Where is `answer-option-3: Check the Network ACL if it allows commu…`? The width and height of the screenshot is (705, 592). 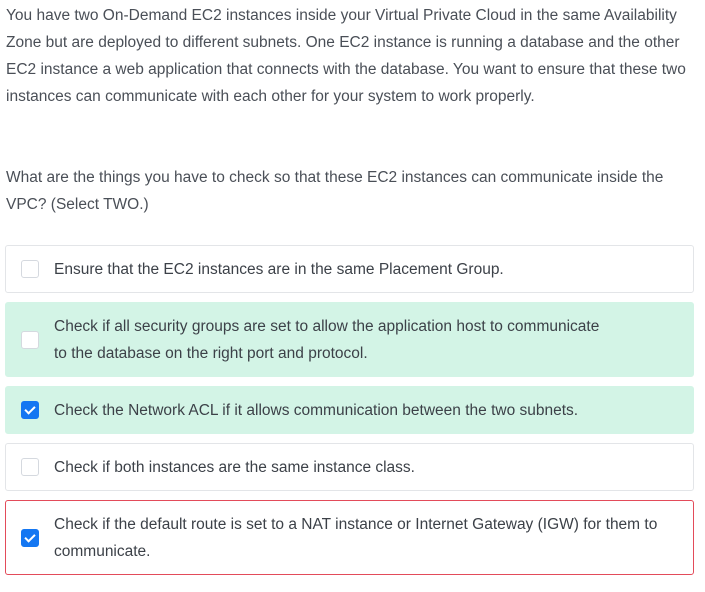
answer-option-3: Check the Network ACL if it allows commu… is located at coordinates (349, 410).